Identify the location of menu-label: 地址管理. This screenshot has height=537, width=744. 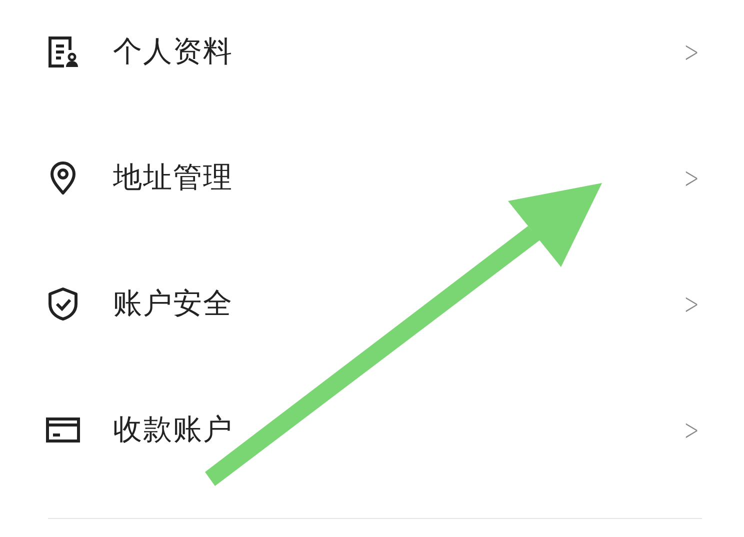
(173, 177).